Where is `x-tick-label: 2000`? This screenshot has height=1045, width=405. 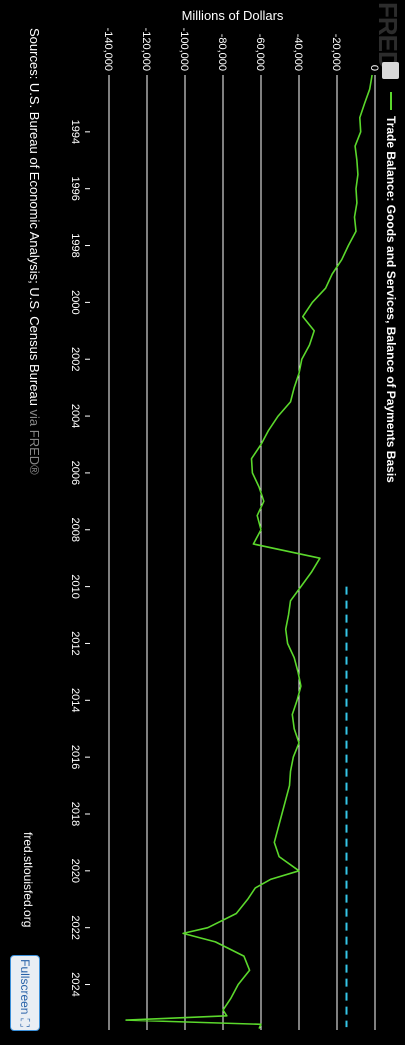 x-tick-label: 2000 is located at coordinates (75, 302).